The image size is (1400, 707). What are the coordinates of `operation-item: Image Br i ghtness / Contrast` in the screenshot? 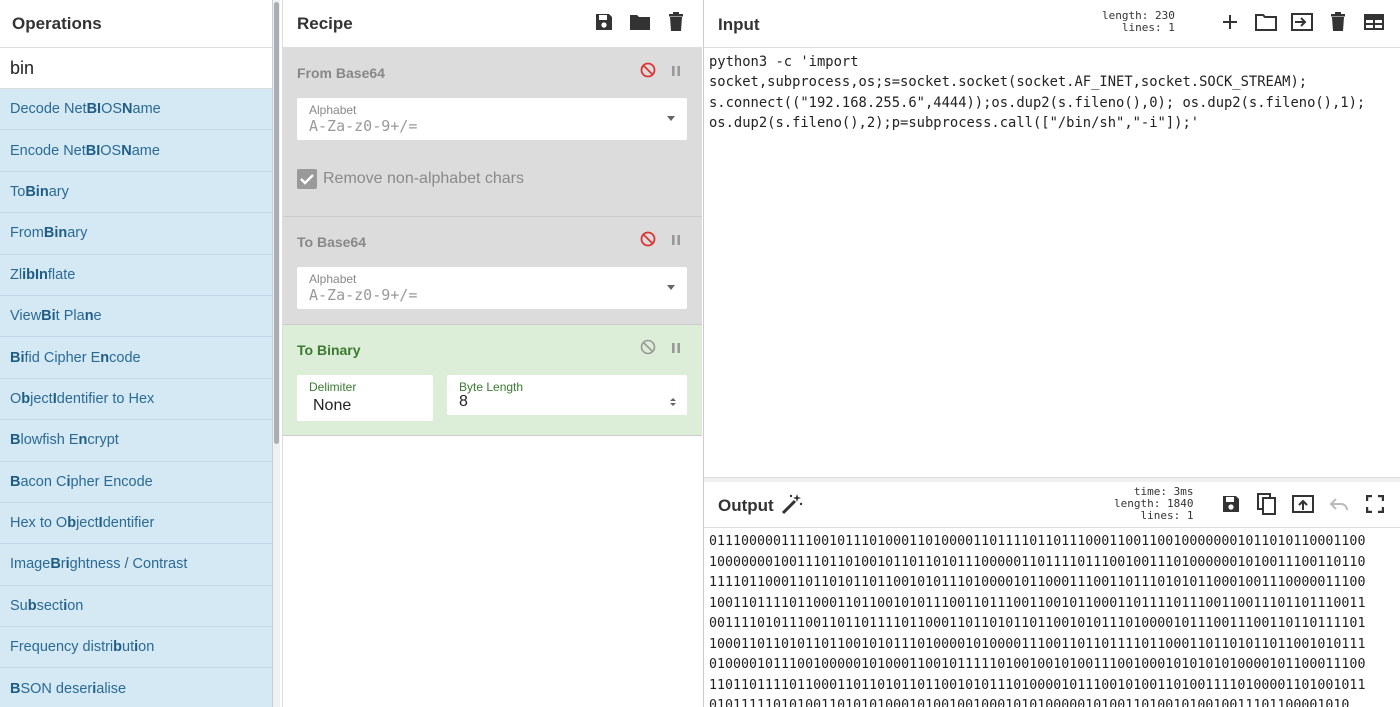 It's located at (136, 565).